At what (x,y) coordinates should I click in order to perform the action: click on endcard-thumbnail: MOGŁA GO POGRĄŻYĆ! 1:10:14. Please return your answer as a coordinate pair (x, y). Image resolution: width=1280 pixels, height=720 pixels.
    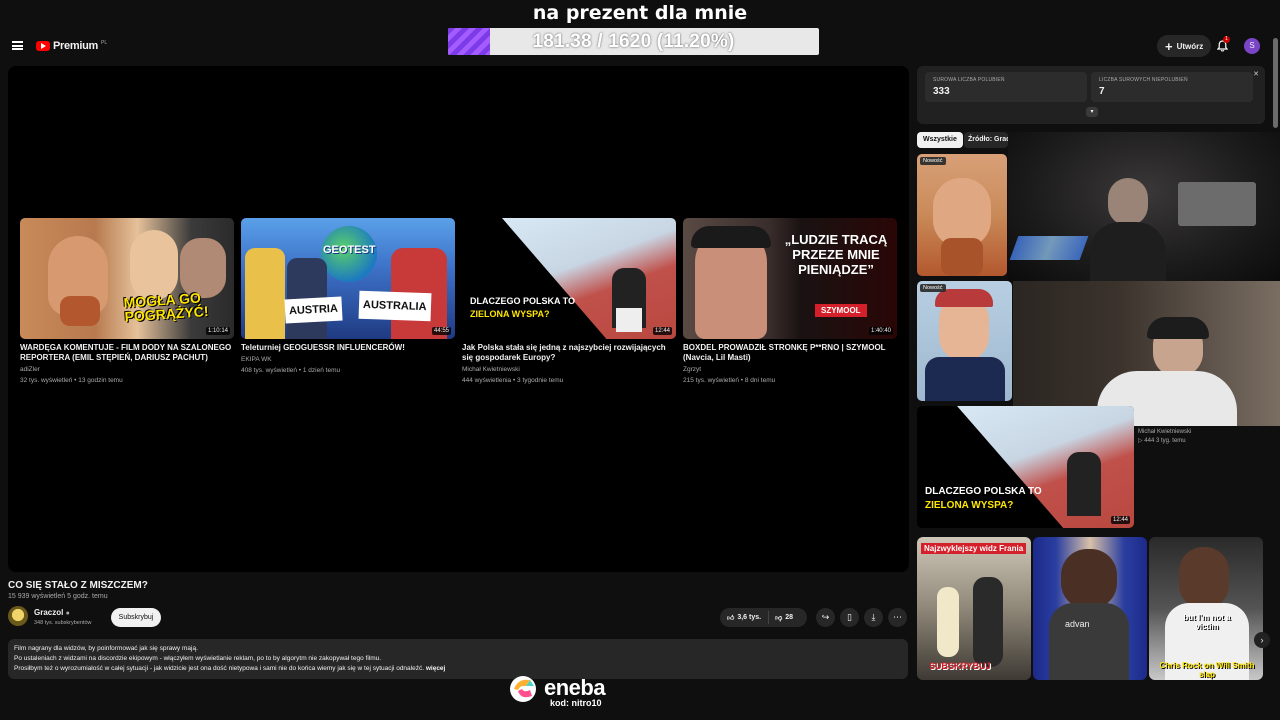
    Looking at the image, I should click on (127, 278).